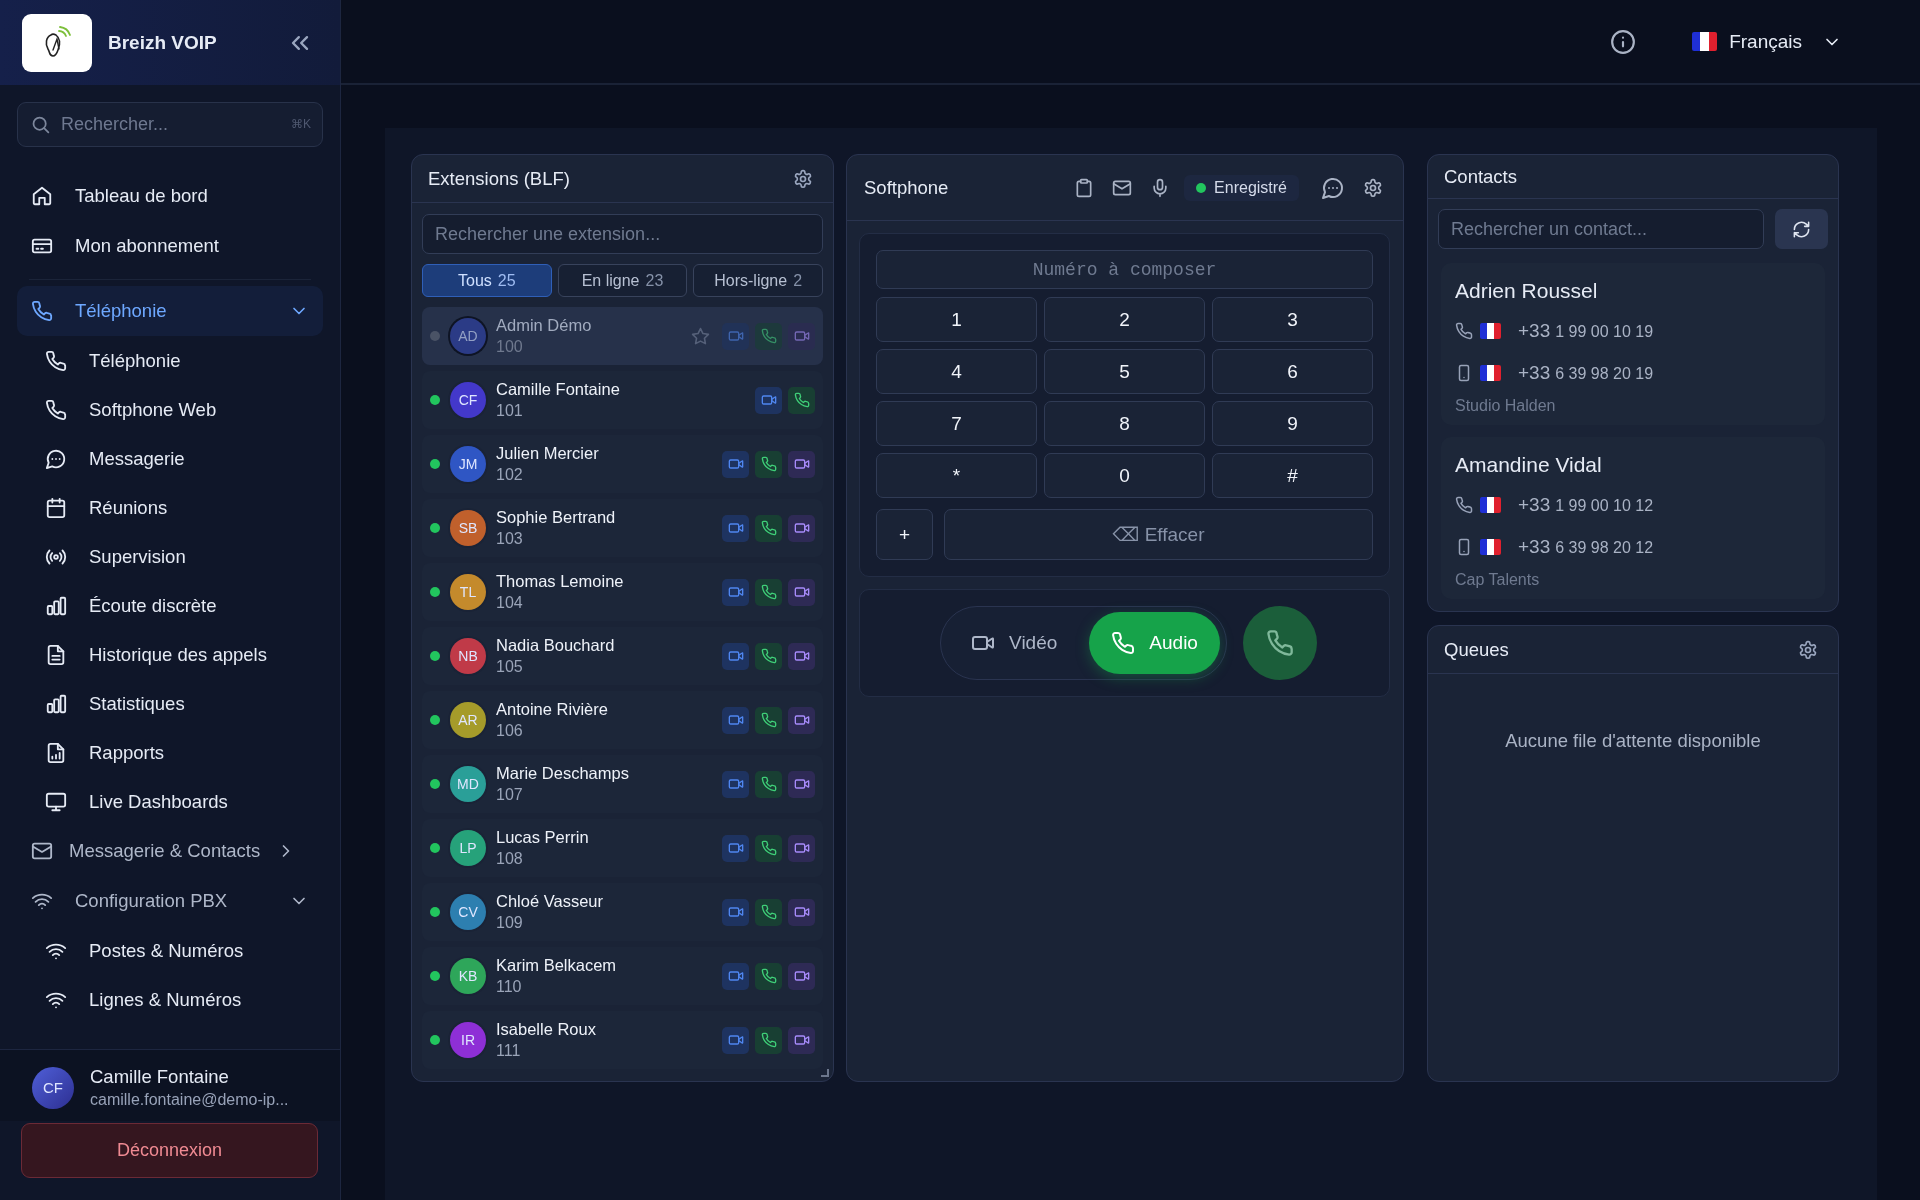  I want to click on contact-name: Amandine Vidal, so click(1529, 465).